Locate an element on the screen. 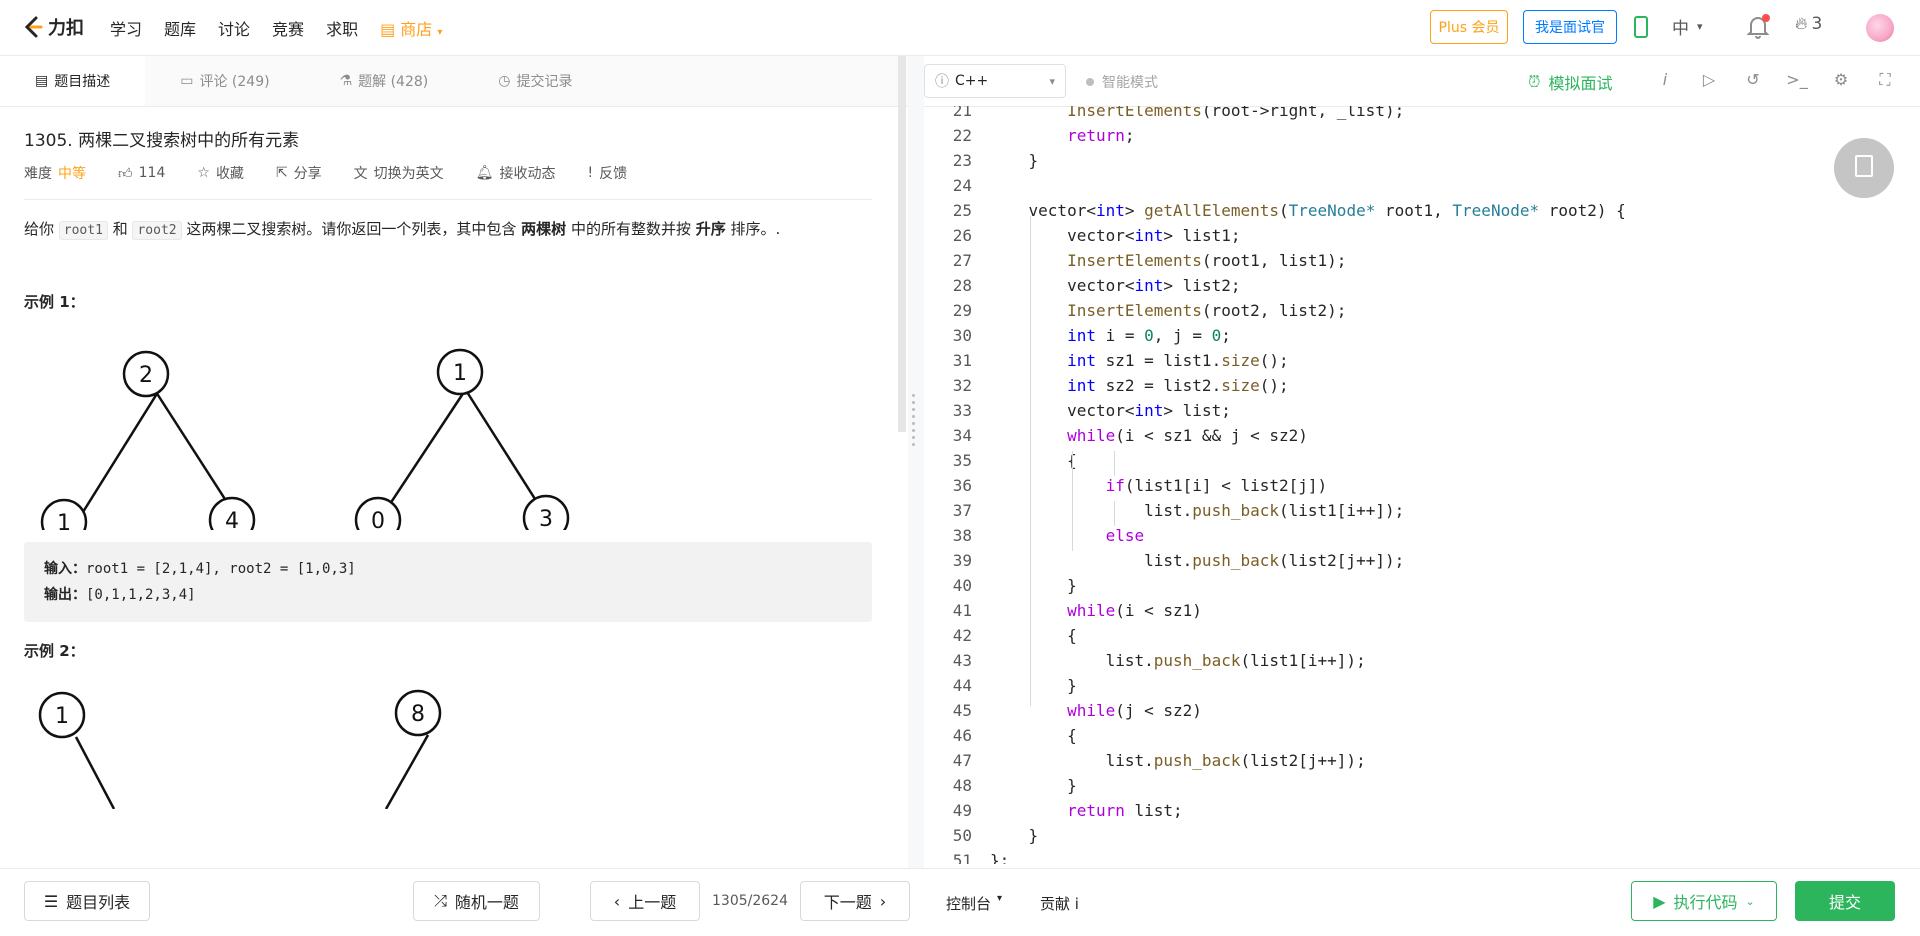 This screenshot has width=1920, height=936. nav-contest: 竞赛 is located at coordinates (288, 28).